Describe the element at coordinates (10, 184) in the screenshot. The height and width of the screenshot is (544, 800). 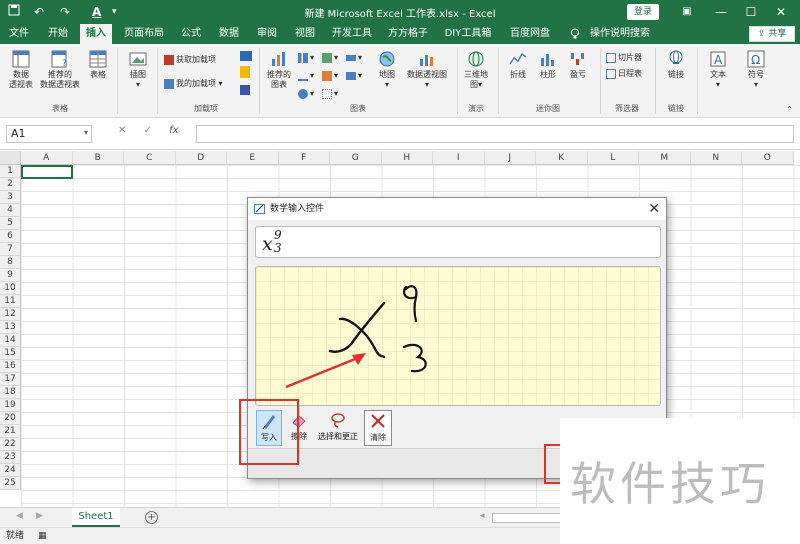
I see `row-header: 2` at that location.